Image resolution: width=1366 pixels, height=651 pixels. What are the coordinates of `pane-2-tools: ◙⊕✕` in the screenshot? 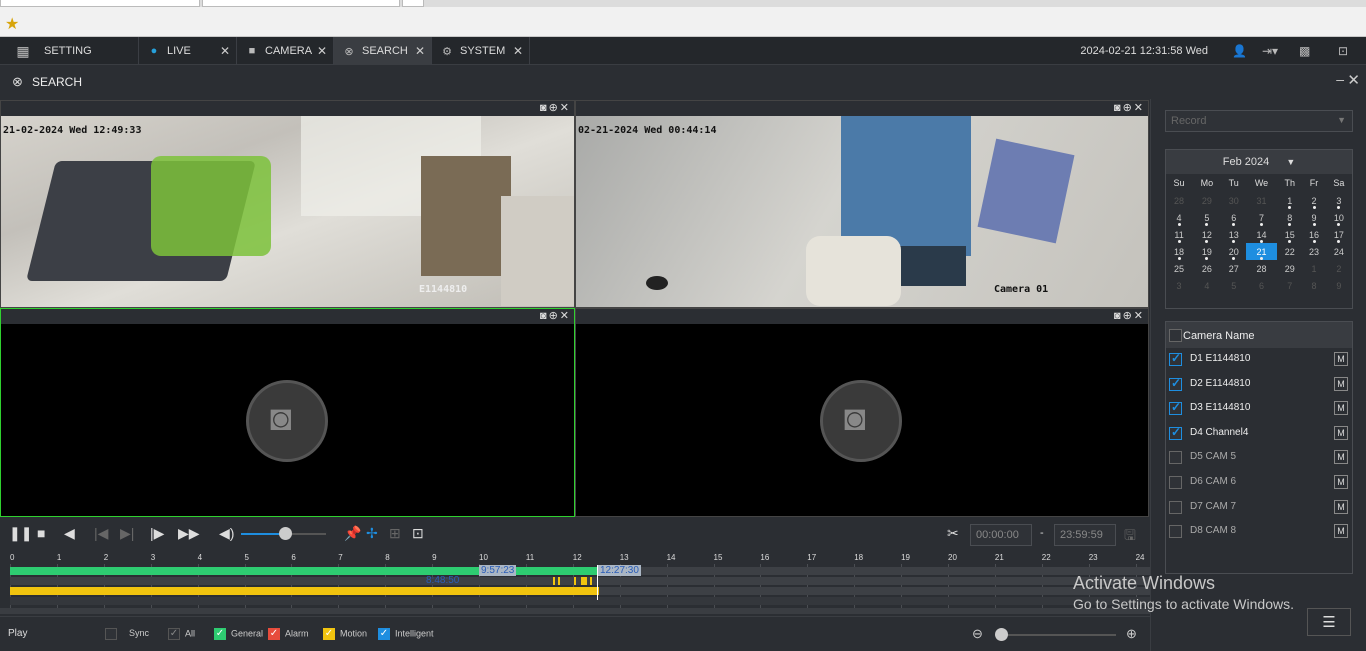 It's located at (1129, 107).